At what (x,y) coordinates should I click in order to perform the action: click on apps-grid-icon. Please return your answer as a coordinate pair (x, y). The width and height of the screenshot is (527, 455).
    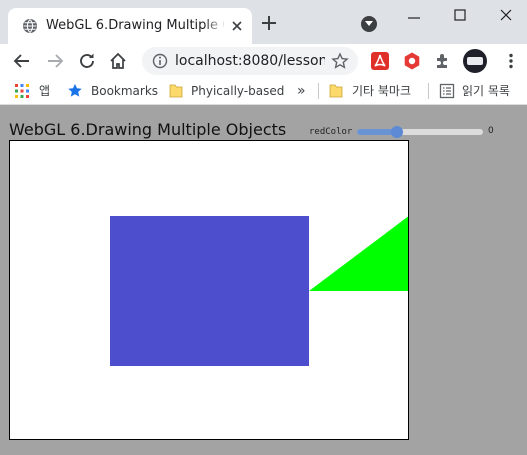
    Looking at the image, I should click on (22, 91).